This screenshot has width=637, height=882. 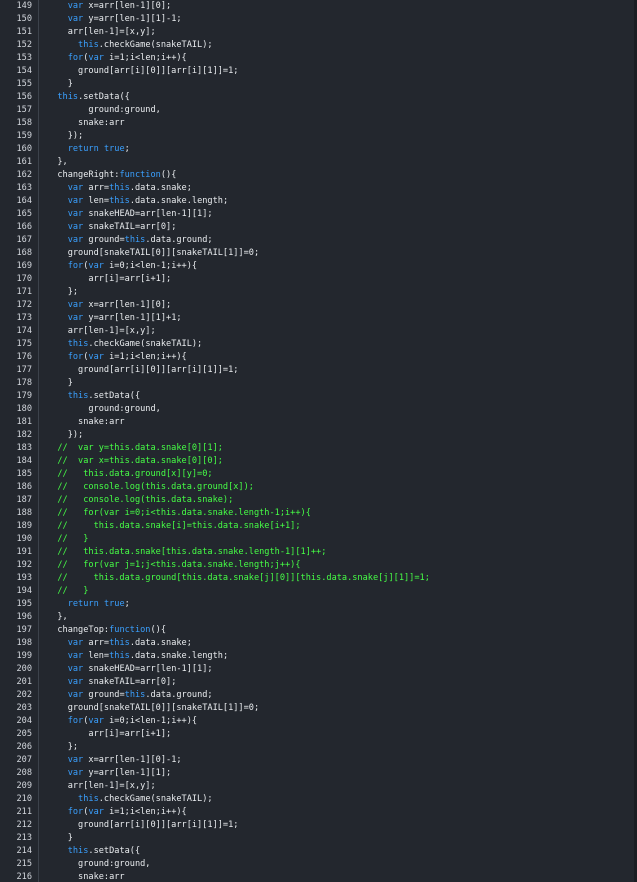 I want to click on code-line: 202 var ground=this.data.ground;, so click(x=317, y=695).